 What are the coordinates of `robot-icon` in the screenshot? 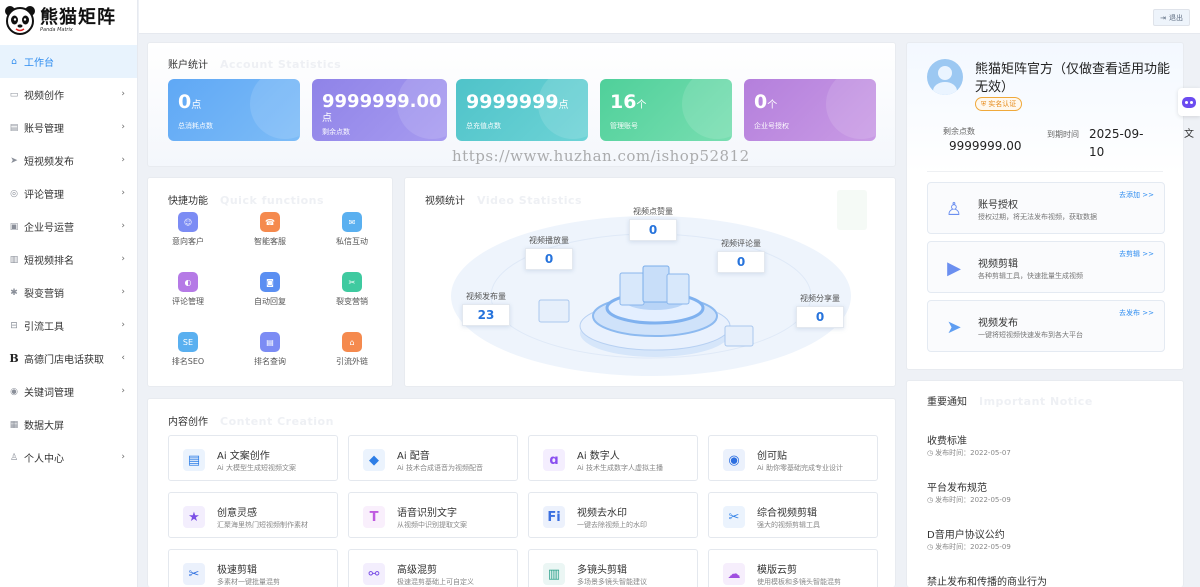 It's located at (1189, 102).